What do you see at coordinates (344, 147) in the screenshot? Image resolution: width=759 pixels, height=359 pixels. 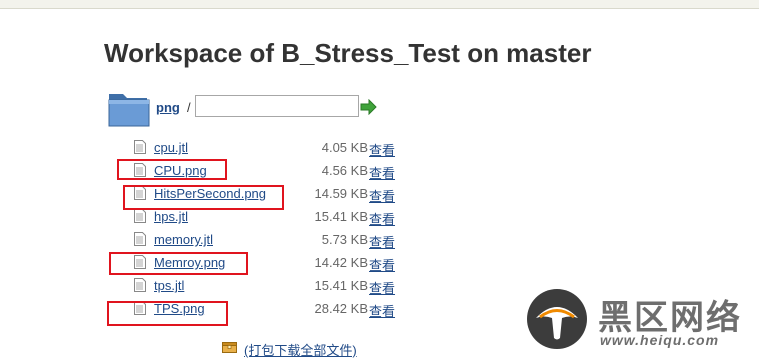 I see `file-size: 4.05 KB` at bounding box center [344, 147].